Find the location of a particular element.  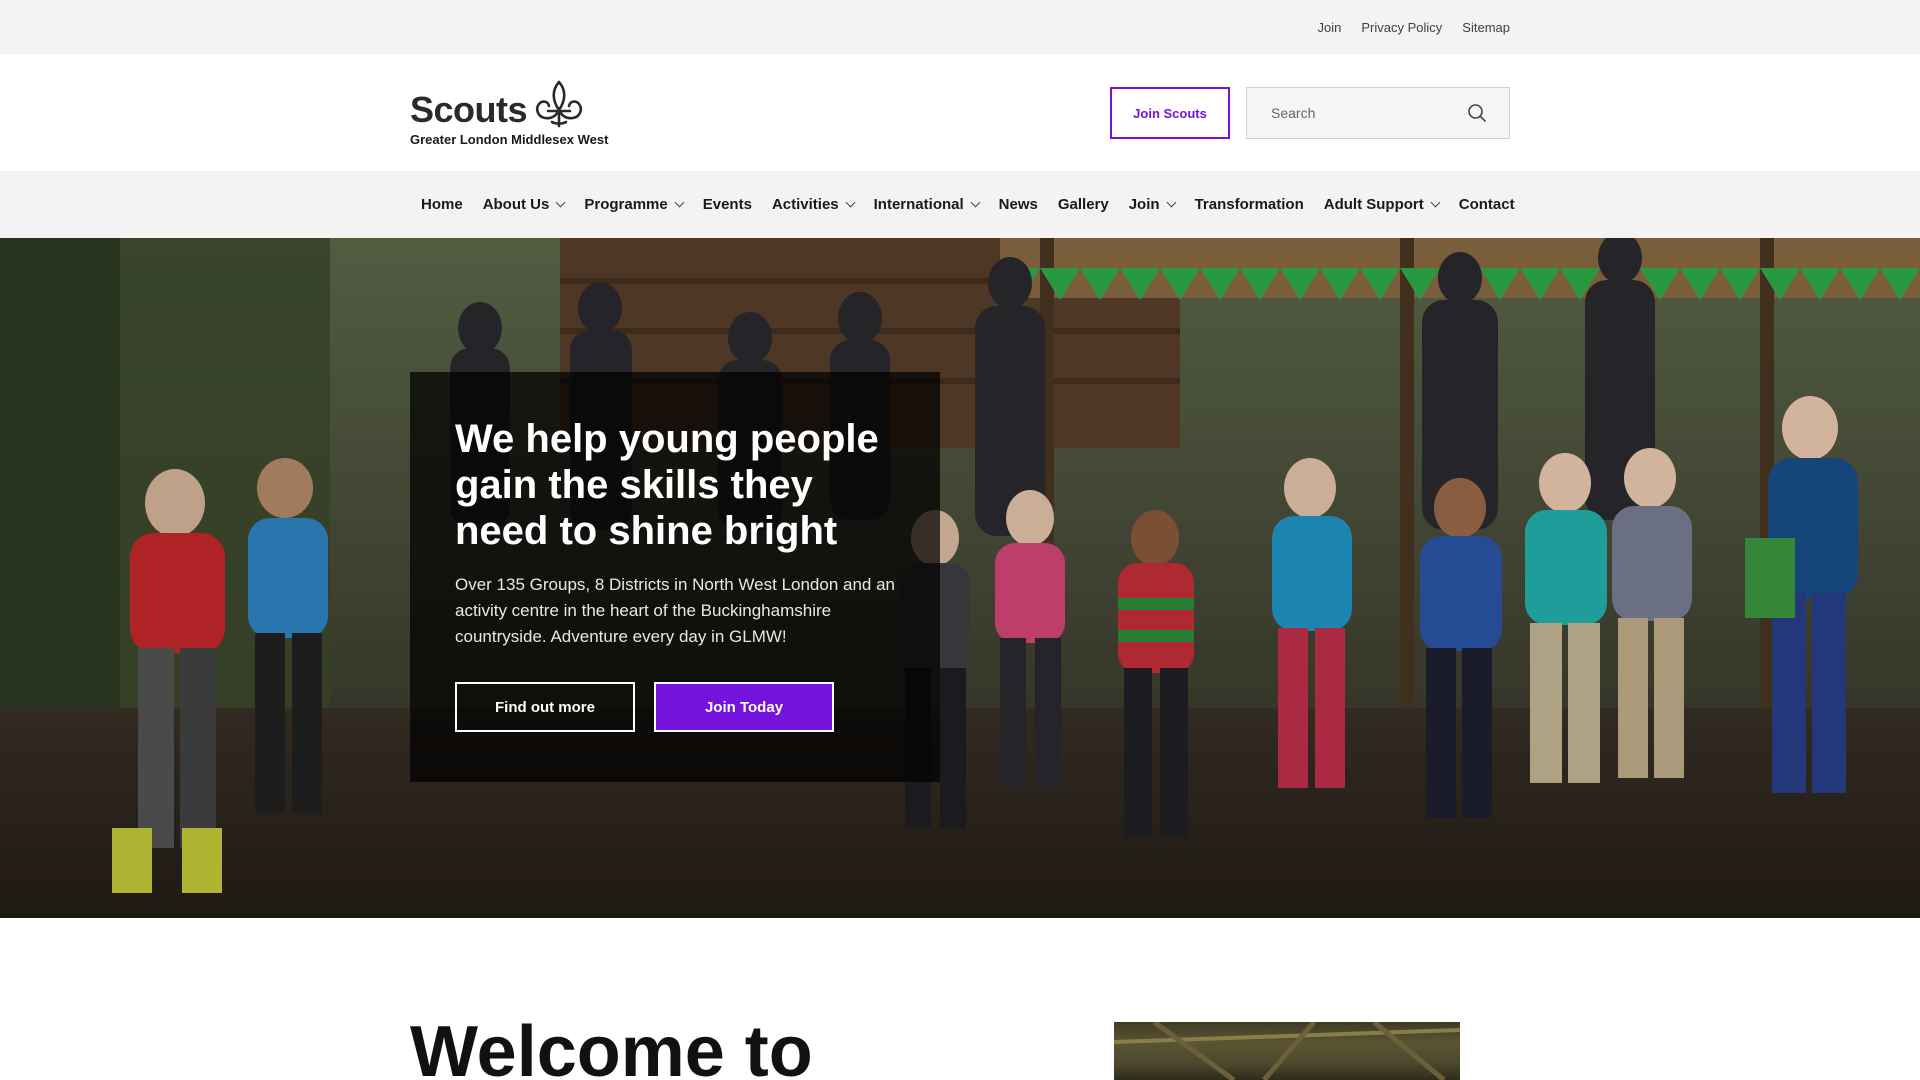

welcome-photo is located at coordinates (1287, 1051).